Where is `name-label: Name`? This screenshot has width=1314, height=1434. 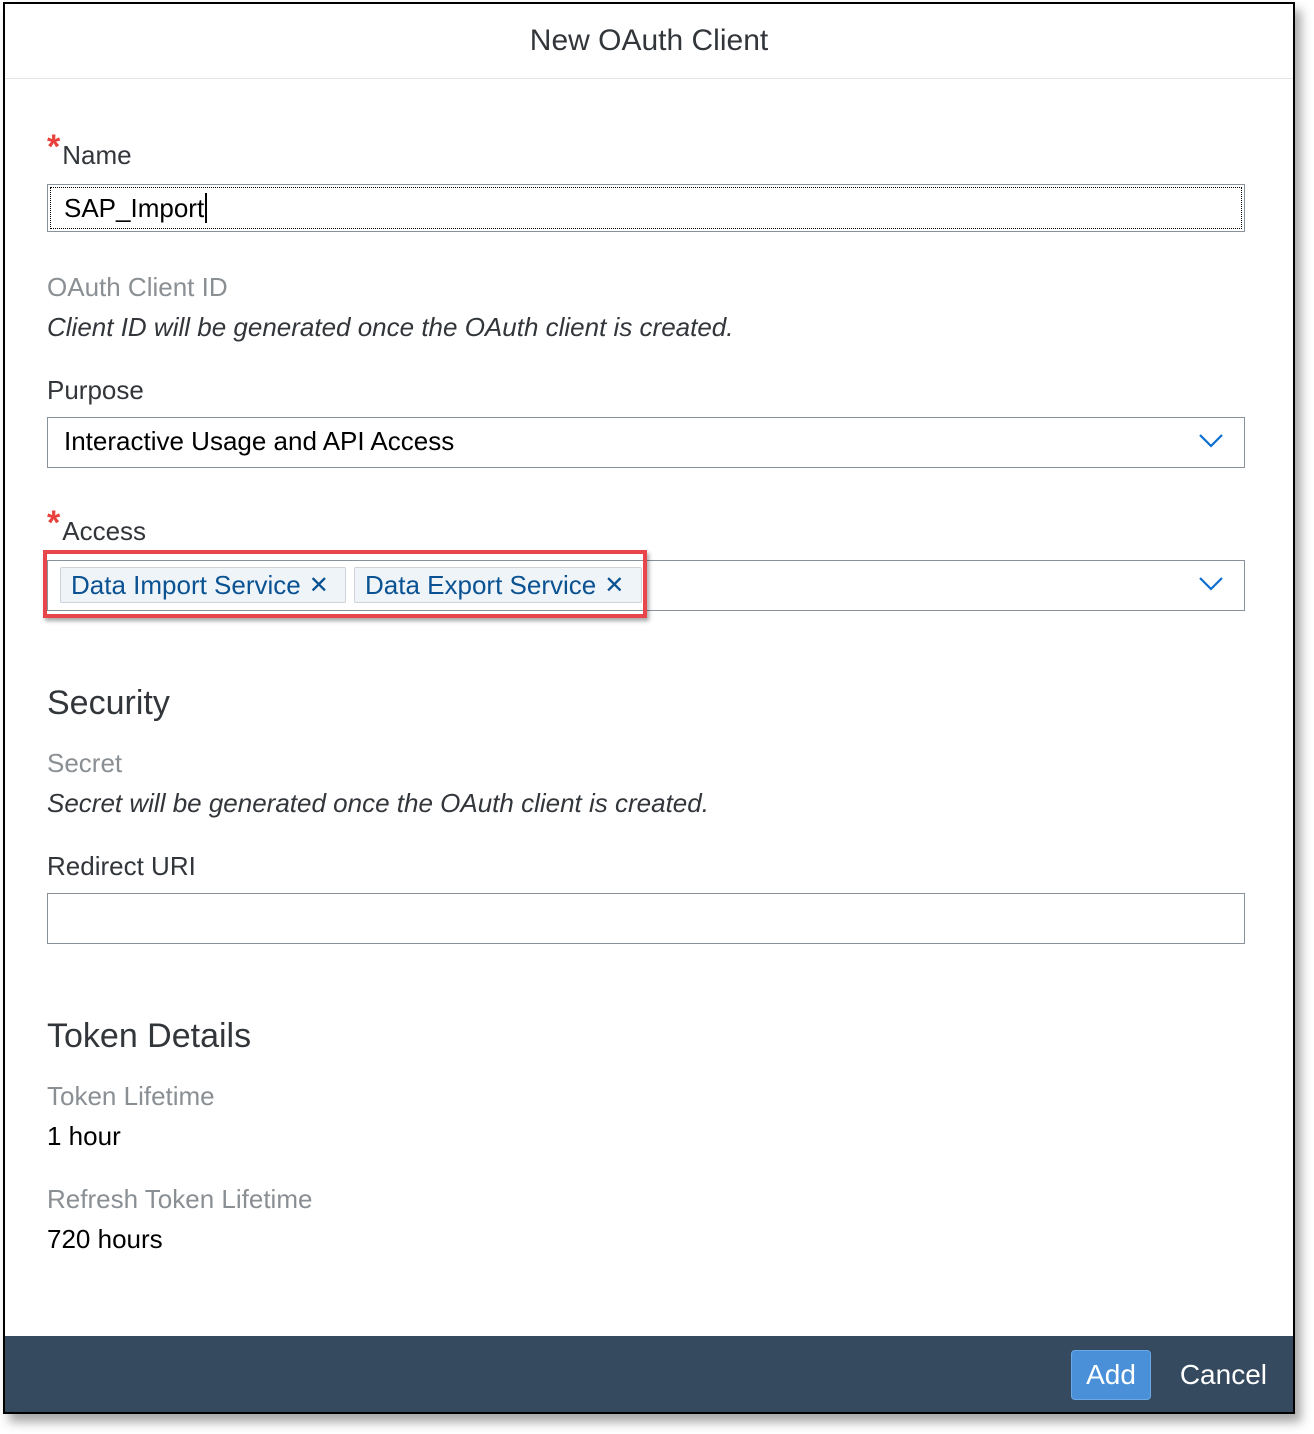
name-label: Name is located at coordinates (97, 155).